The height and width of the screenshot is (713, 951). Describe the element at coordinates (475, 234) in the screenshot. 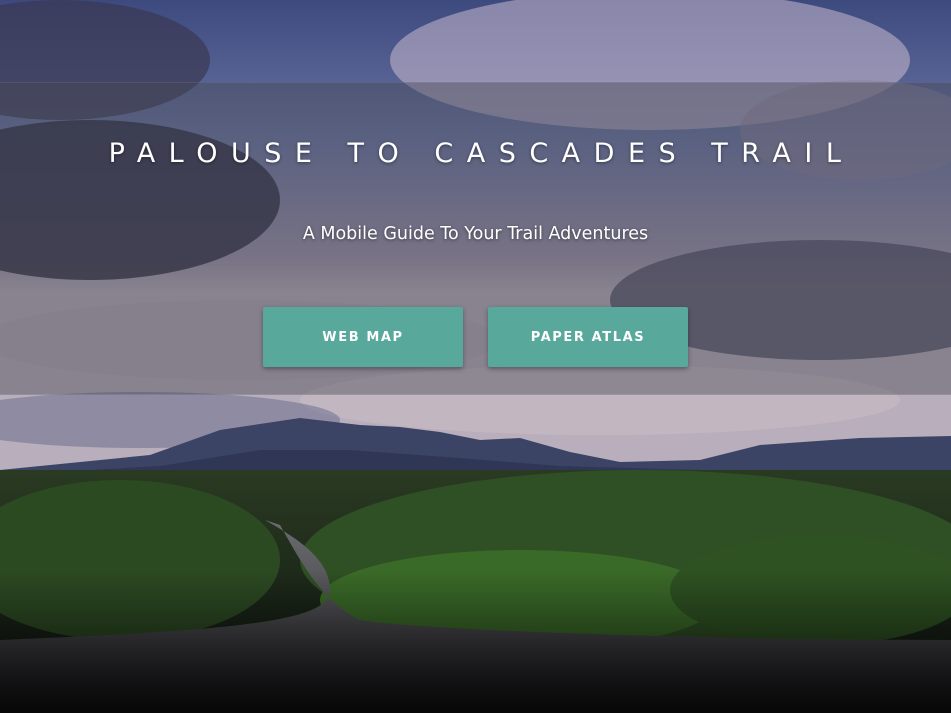

I see `page-subtitle: A Mobile Guide To Your Trail Adventures` at that location.